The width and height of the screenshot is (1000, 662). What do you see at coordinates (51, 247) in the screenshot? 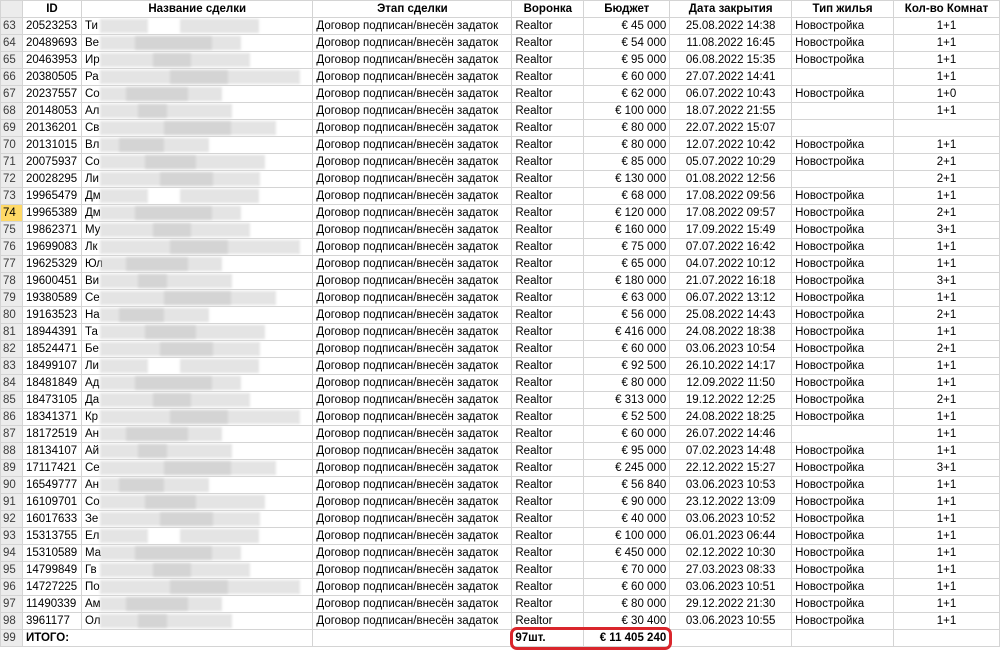
I see `cell-id: 19699083` at bounding box center [51, 247].